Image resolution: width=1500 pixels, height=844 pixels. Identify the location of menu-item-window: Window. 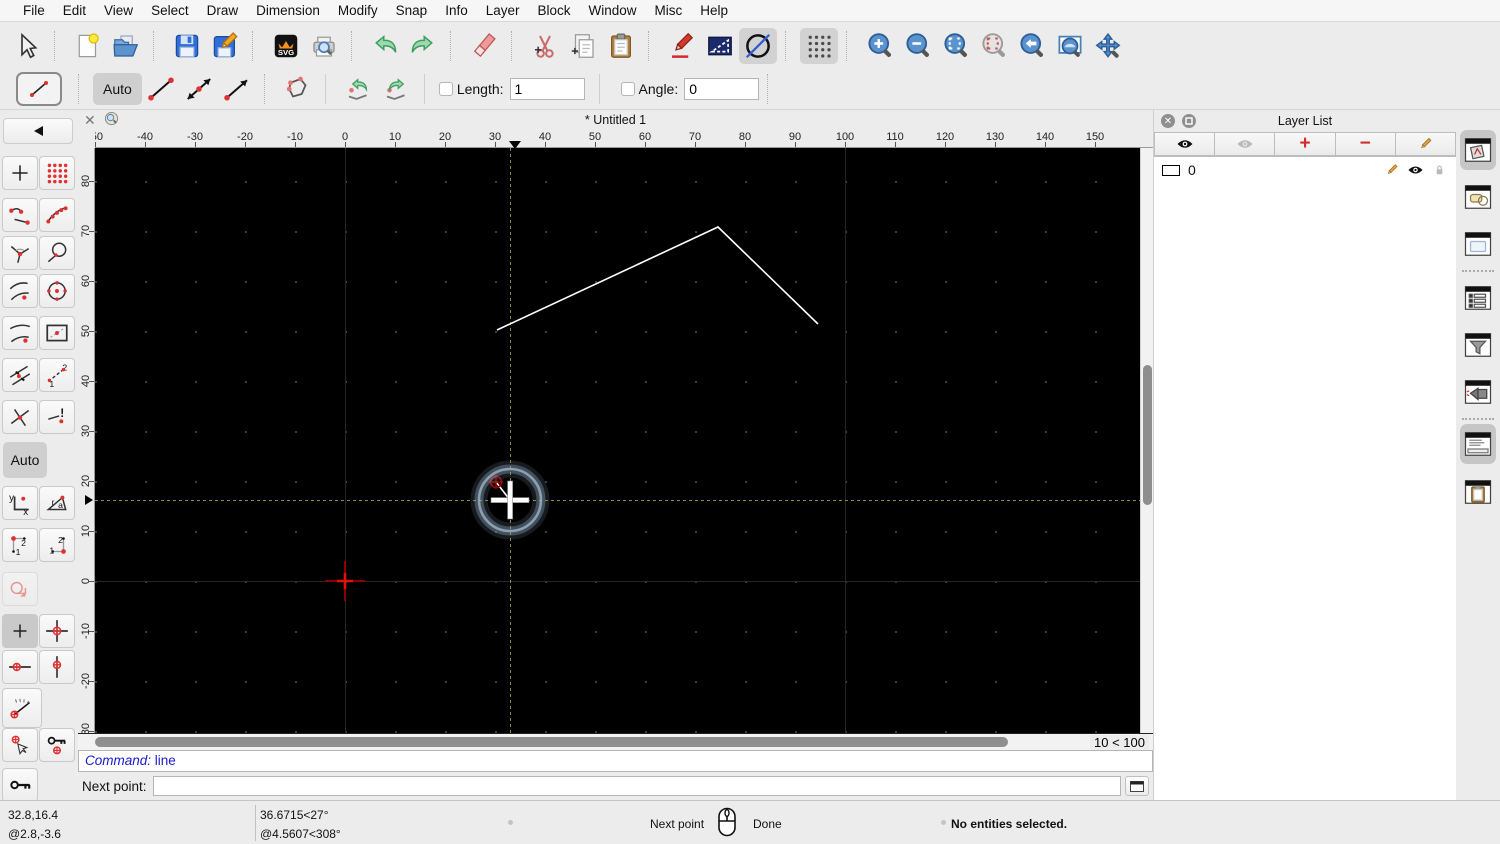
(613, 10).